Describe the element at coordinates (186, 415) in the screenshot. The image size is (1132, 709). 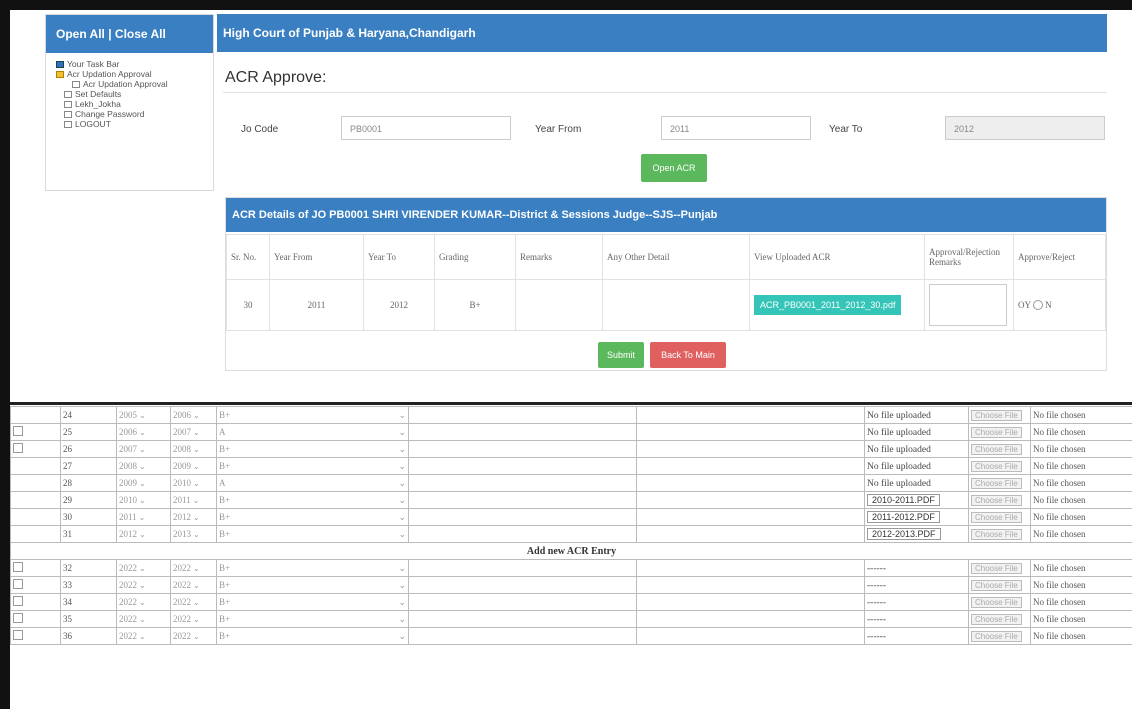
I see `year-to-select: 2006` at that location.